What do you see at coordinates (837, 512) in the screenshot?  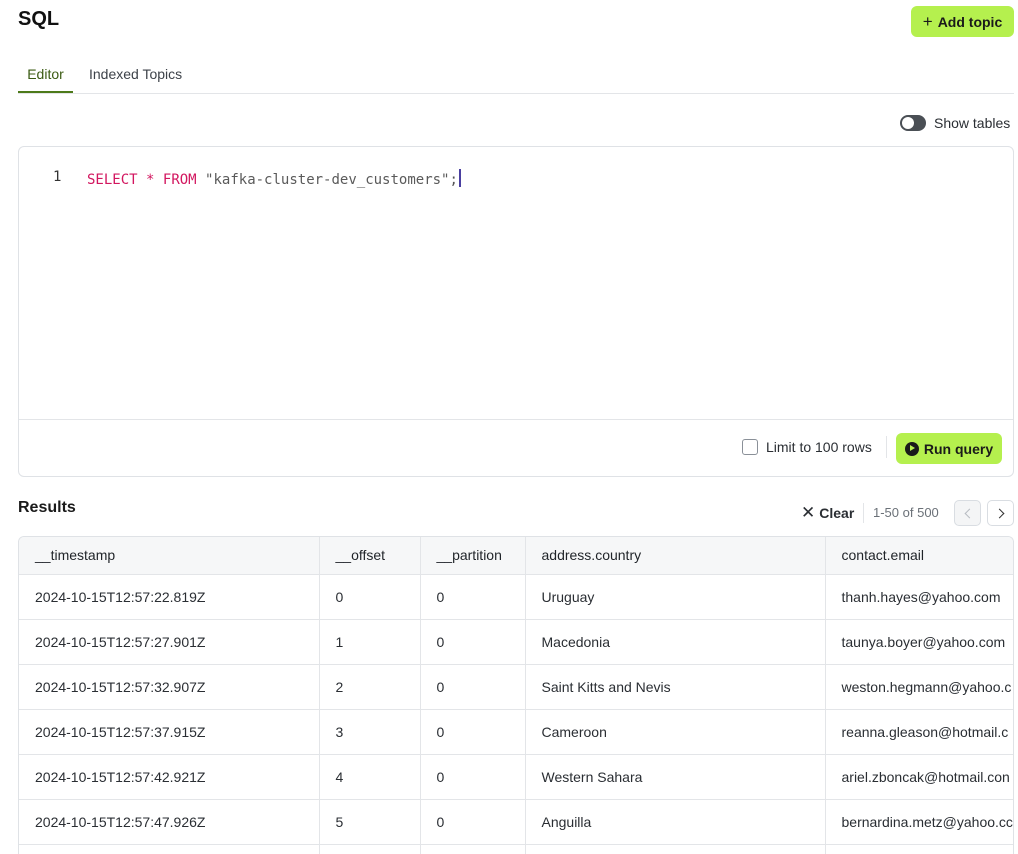 I see `clear-label: Clear` at bounding box center [837, 512].